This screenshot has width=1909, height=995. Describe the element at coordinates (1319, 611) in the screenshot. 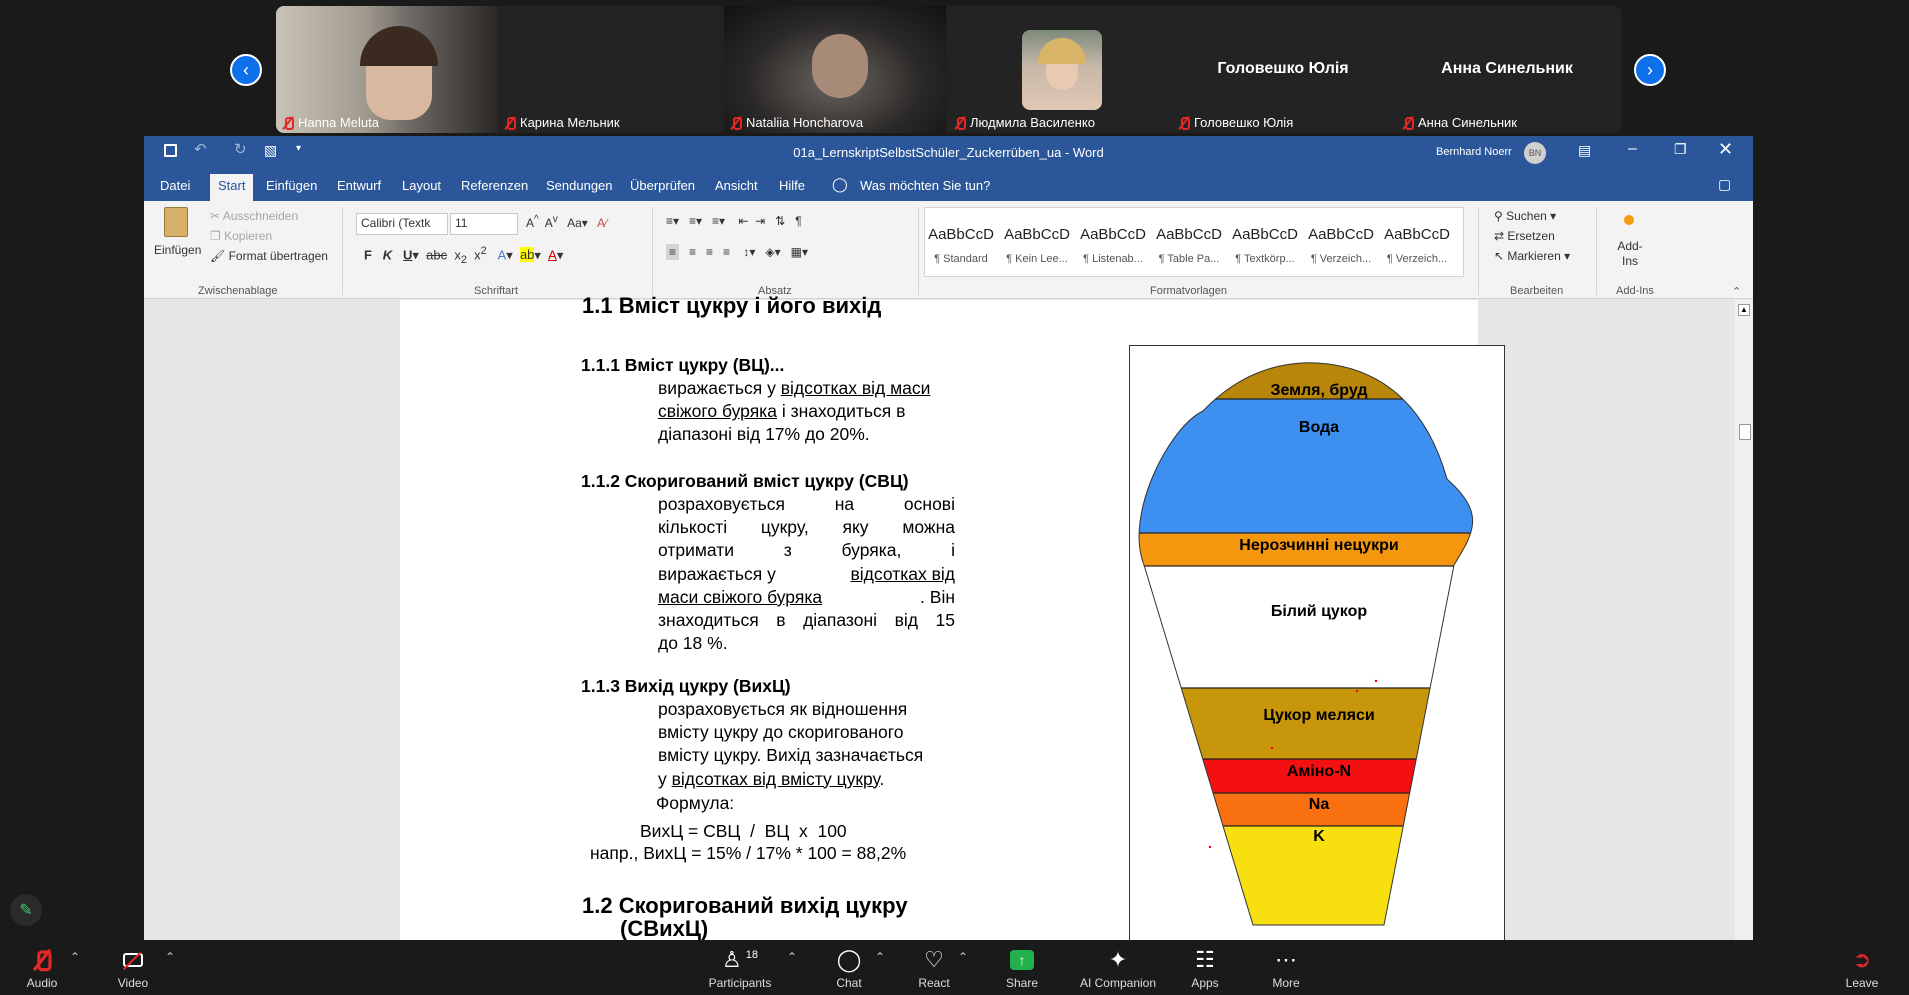

I see `diagram-layer-label: Білий цукор` at that location.